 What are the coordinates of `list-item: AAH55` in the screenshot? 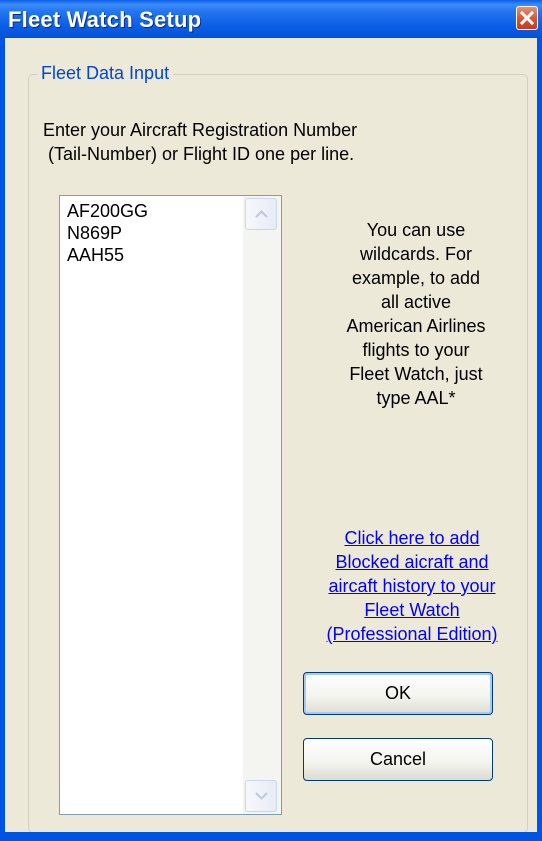 It's located at (96, 255).